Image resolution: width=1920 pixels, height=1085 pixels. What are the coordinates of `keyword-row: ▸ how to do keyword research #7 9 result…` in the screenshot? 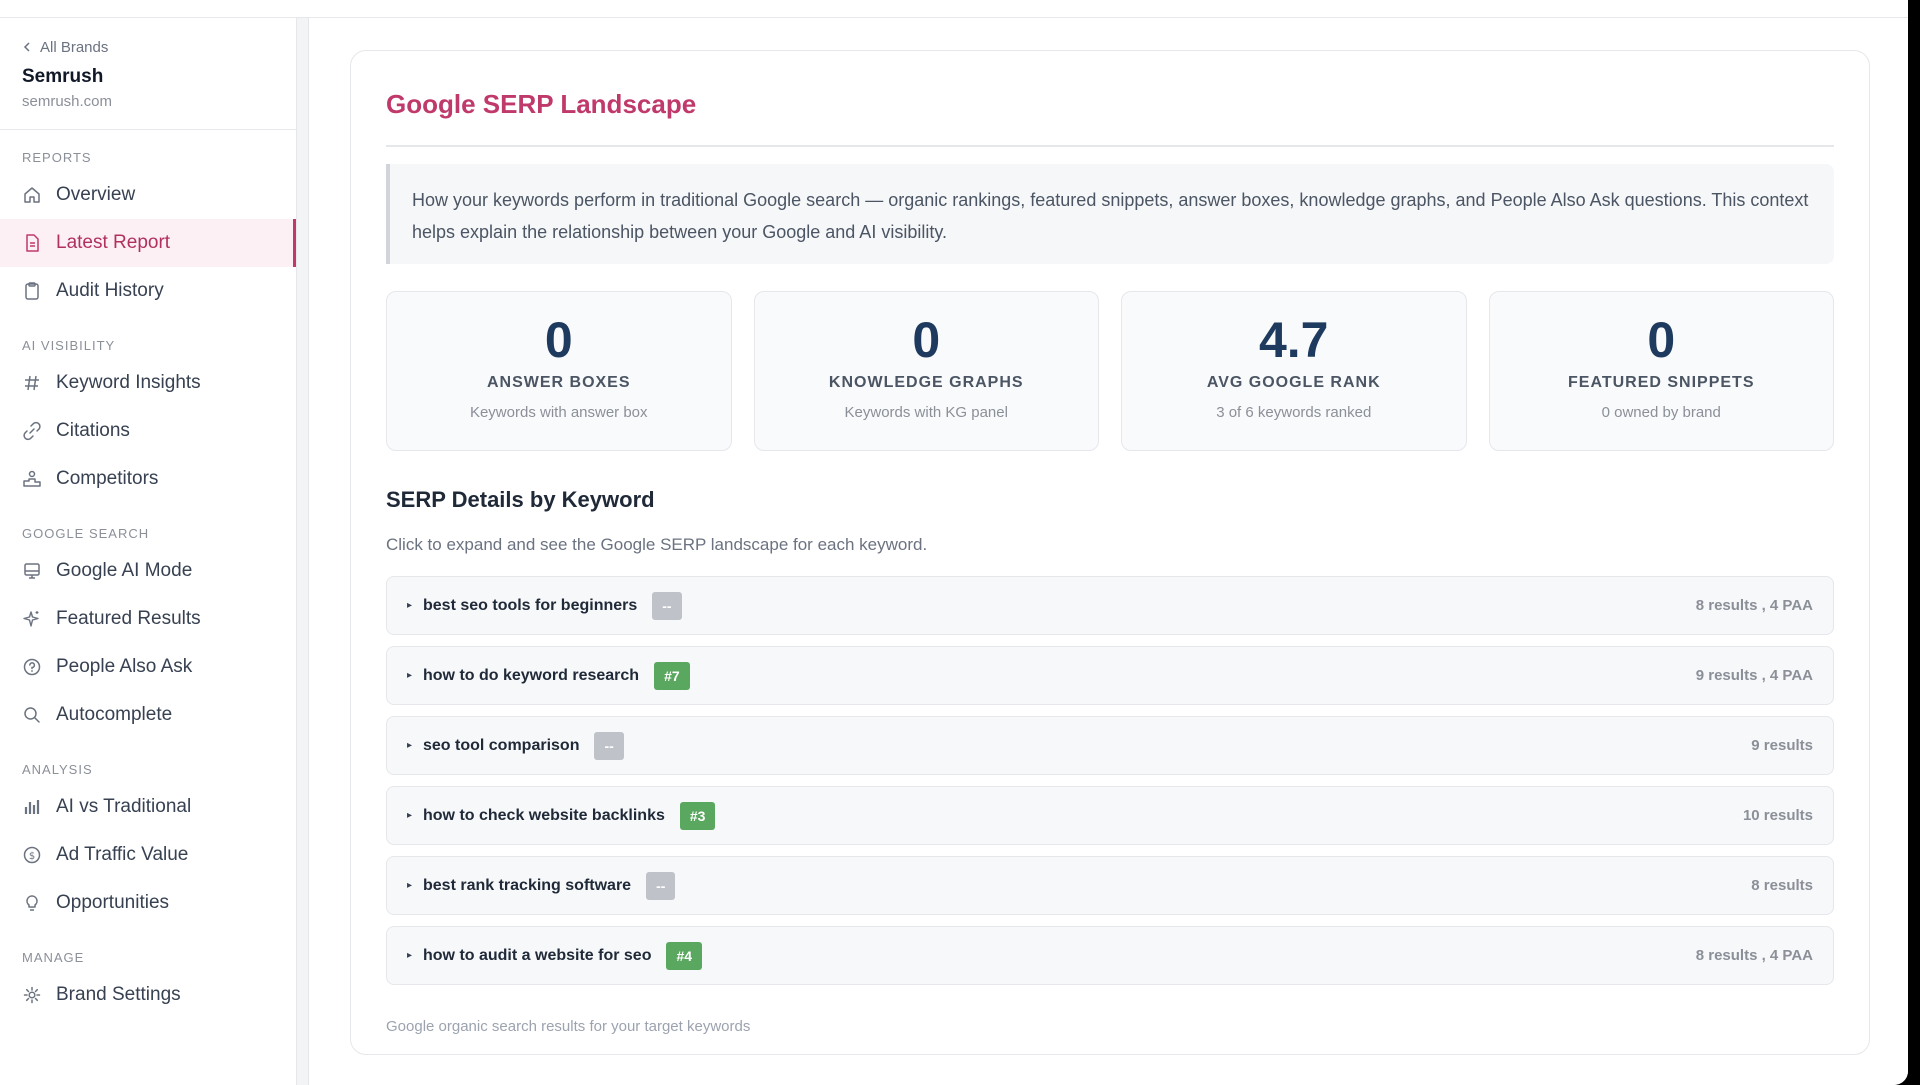 It's located at (1110, 675).